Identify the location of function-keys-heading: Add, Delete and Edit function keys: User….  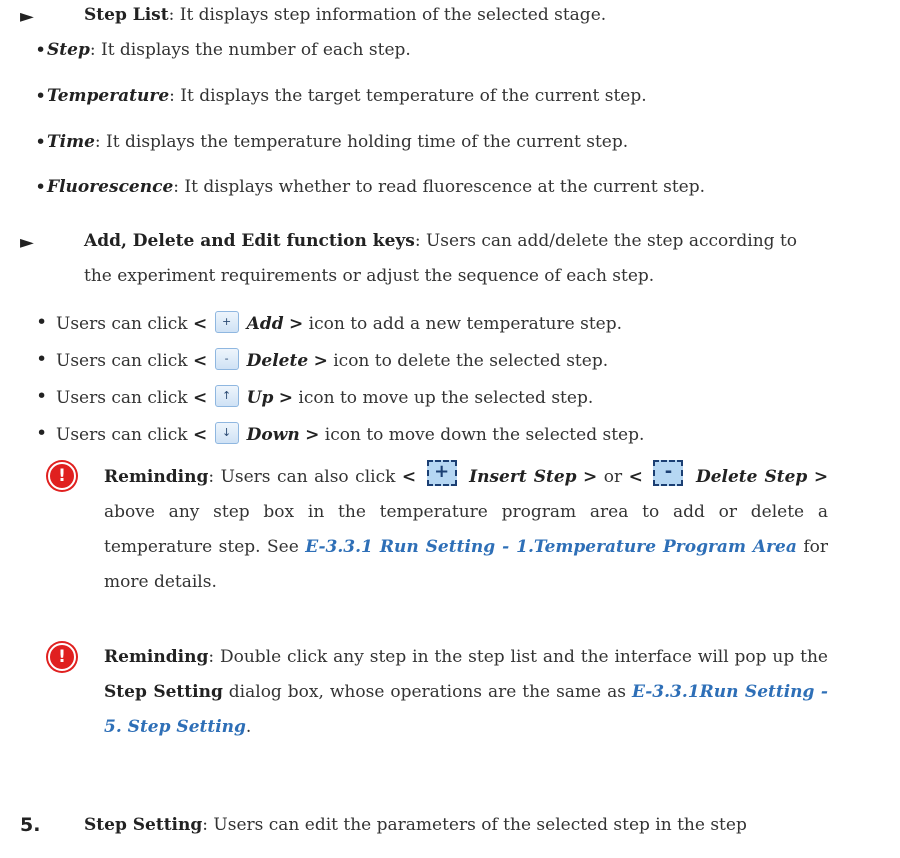
(440, 241).